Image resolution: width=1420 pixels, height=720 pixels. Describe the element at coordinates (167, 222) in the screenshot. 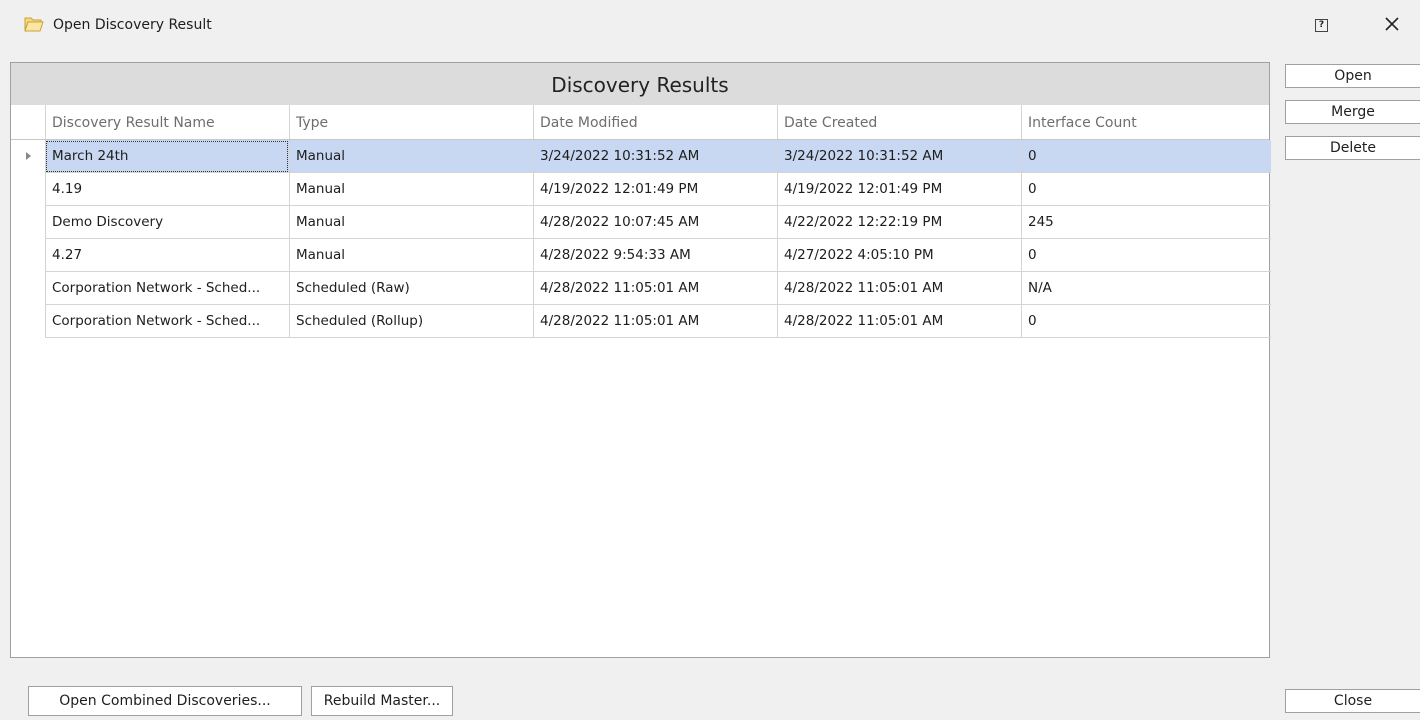

I see `cell-name: Demo Discovery` at that location.